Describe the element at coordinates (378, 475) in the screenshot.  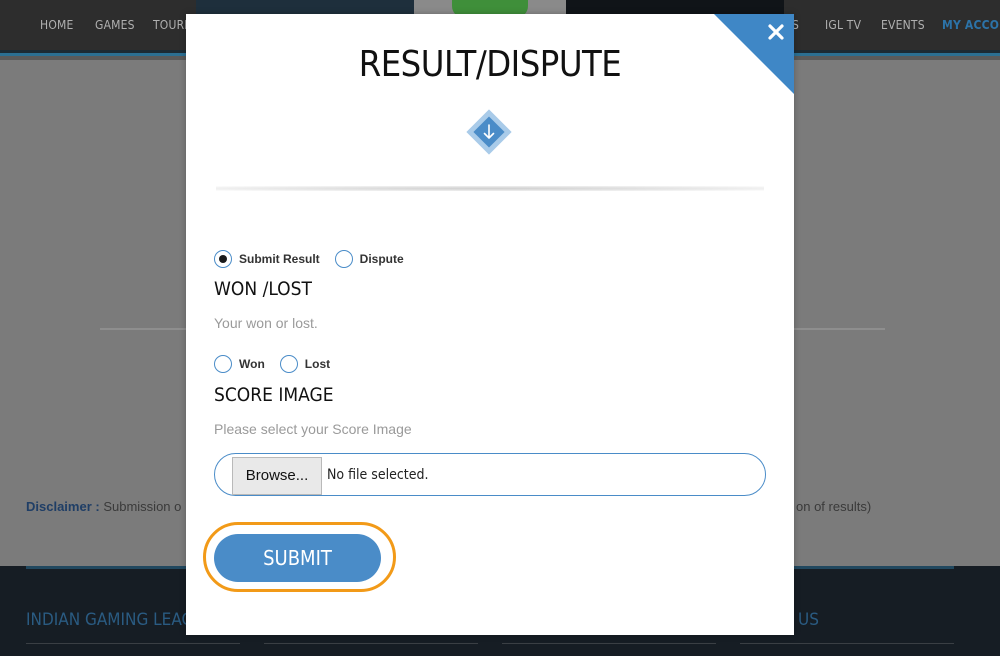
I see `file-status-text: No file selected.` at that location.